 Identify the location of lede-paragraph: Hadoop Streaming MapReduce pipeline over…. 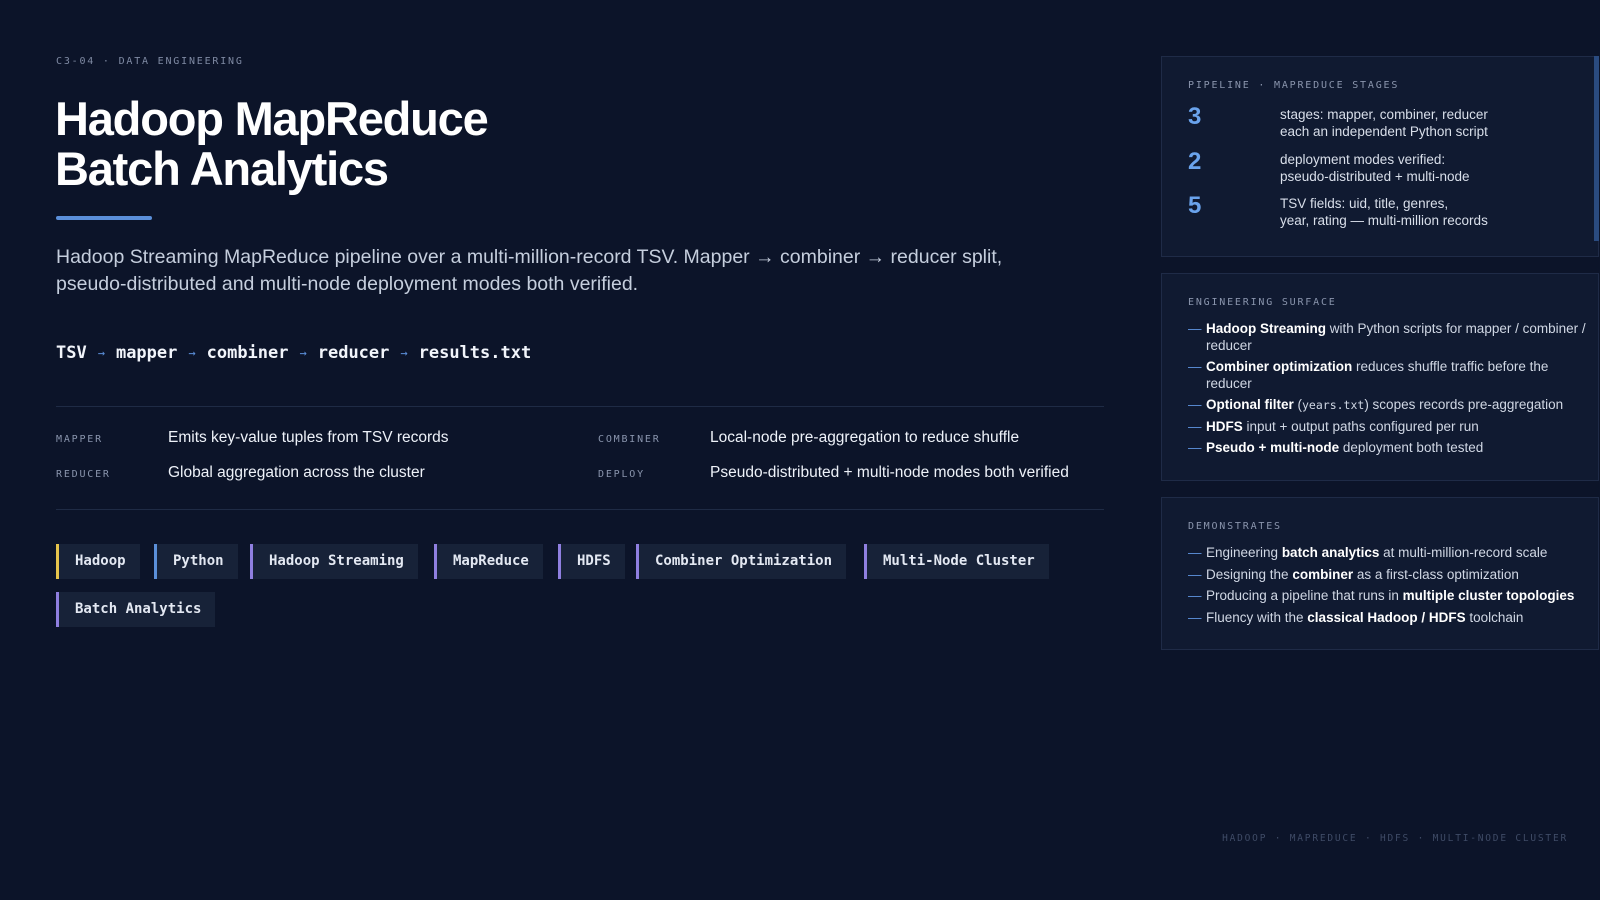
(529, 270).